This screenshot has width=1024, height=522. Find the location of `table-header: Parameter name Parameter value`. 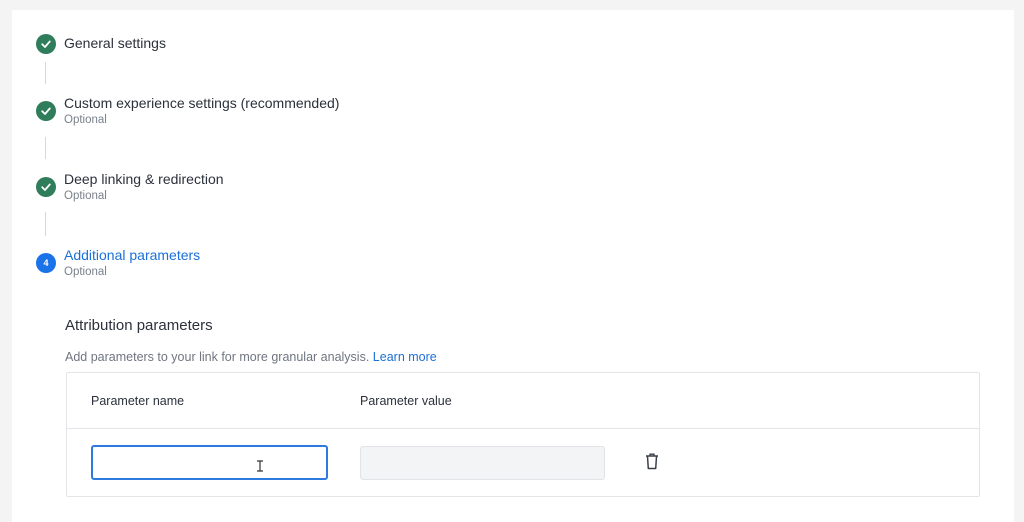

table-header: Parameter name Parameter value is located at coordinates (523, 401).